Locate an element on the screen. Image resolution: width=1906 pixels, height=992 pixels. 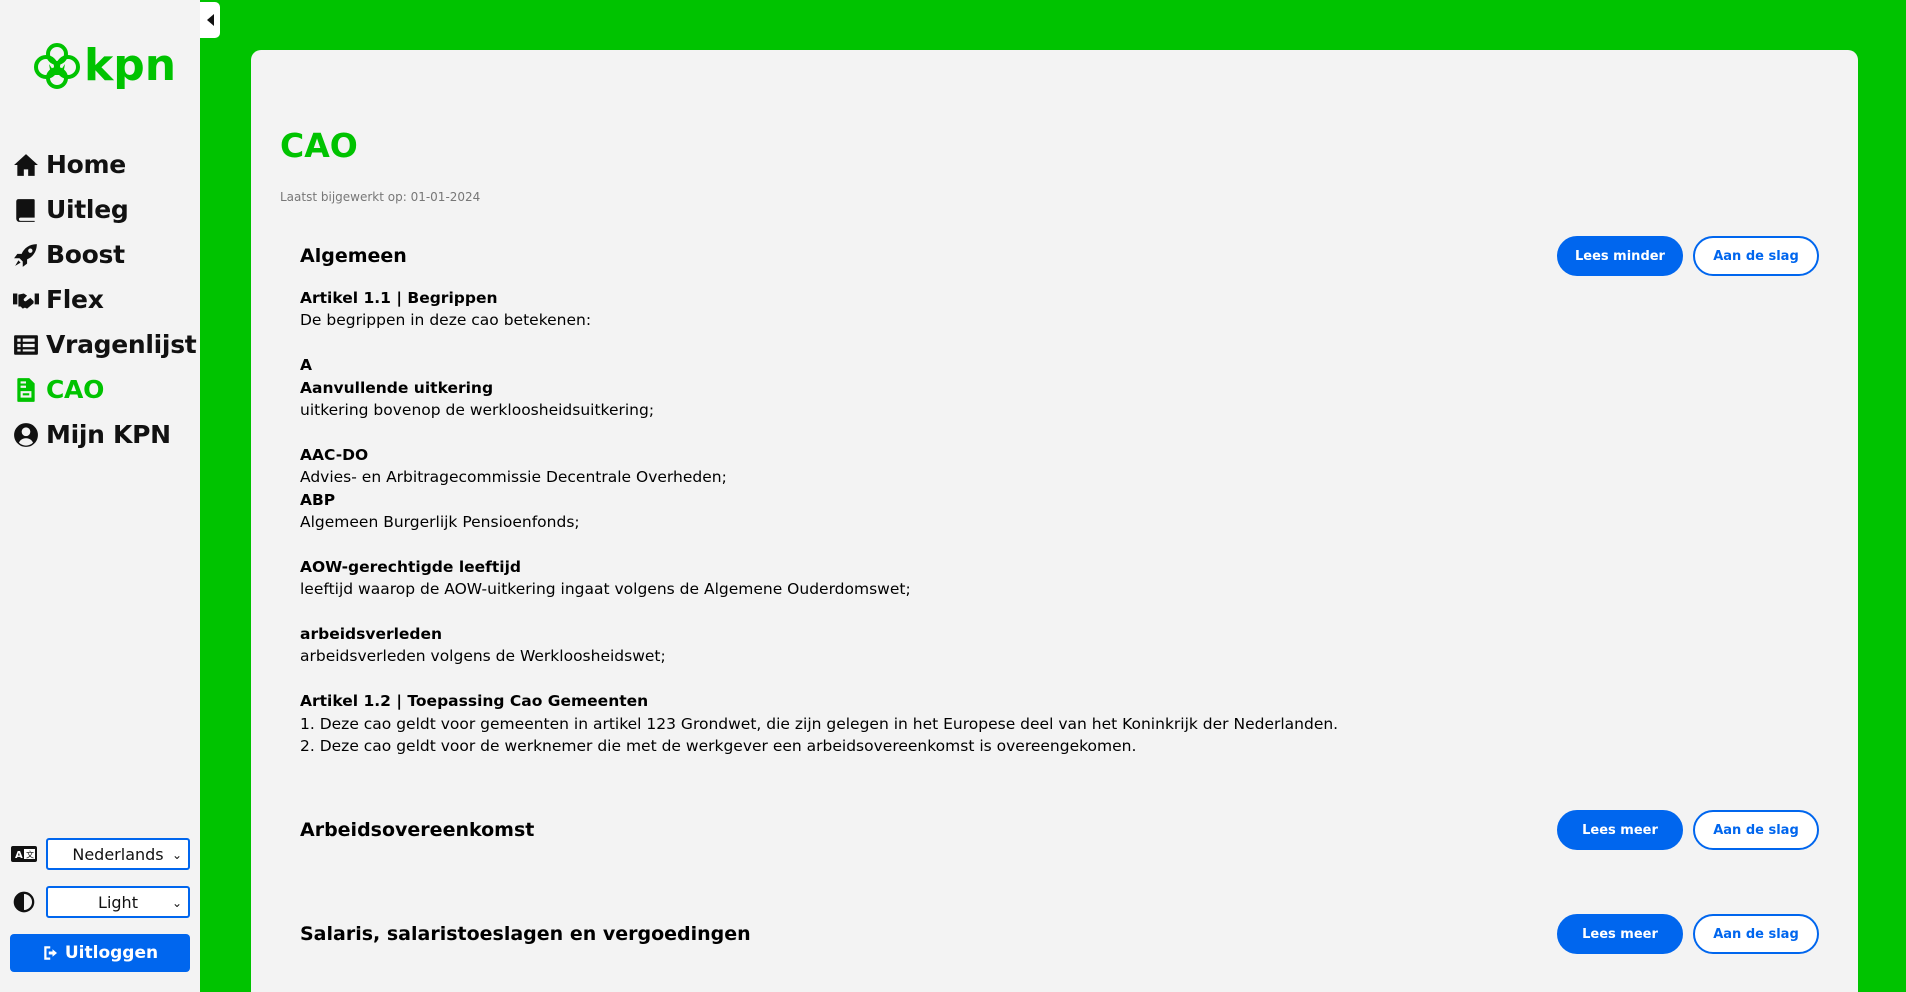
theme-value: Light is located at coordinates (118, 902).